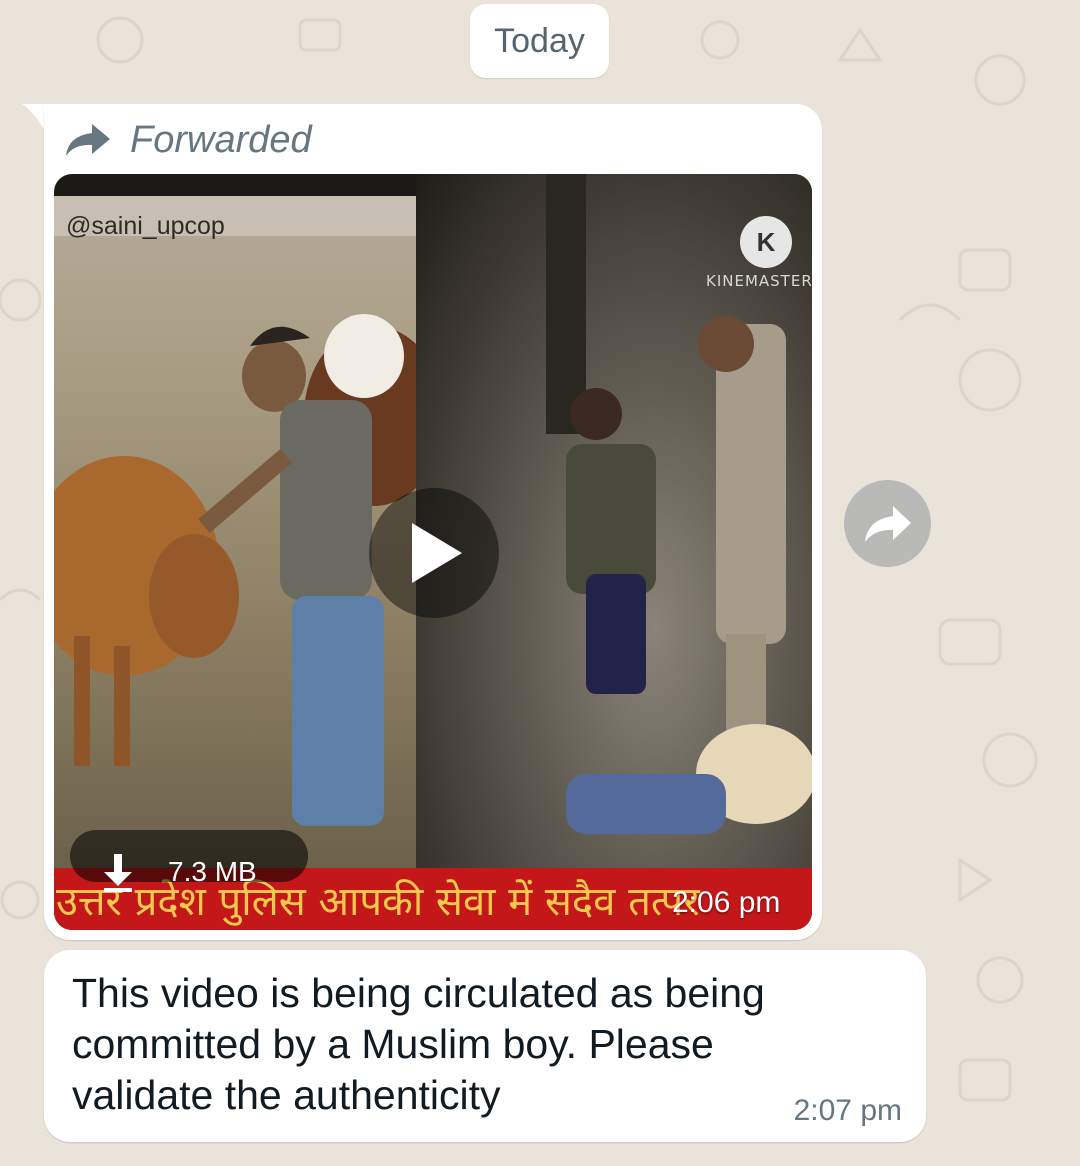  I want to click on forwarded-indicator: Forwarded, so click(188, 140).